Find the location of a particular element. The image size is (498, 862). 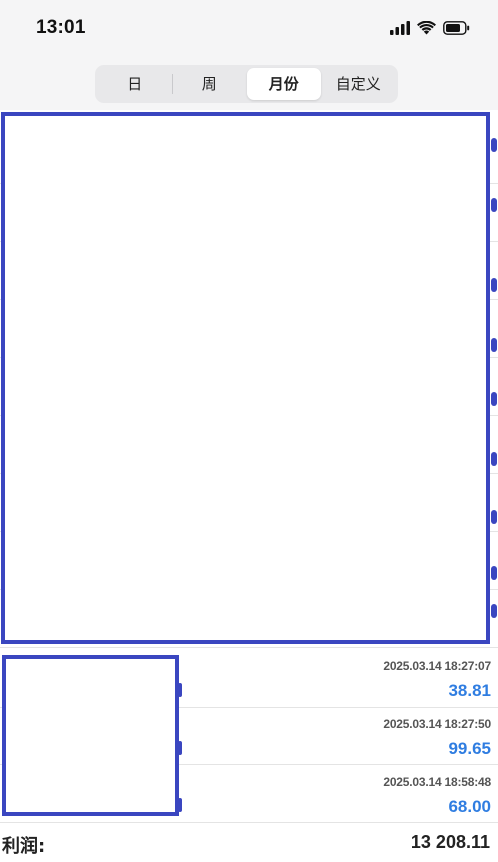

status-time: 13:01 is located at coordinates (61, 27).